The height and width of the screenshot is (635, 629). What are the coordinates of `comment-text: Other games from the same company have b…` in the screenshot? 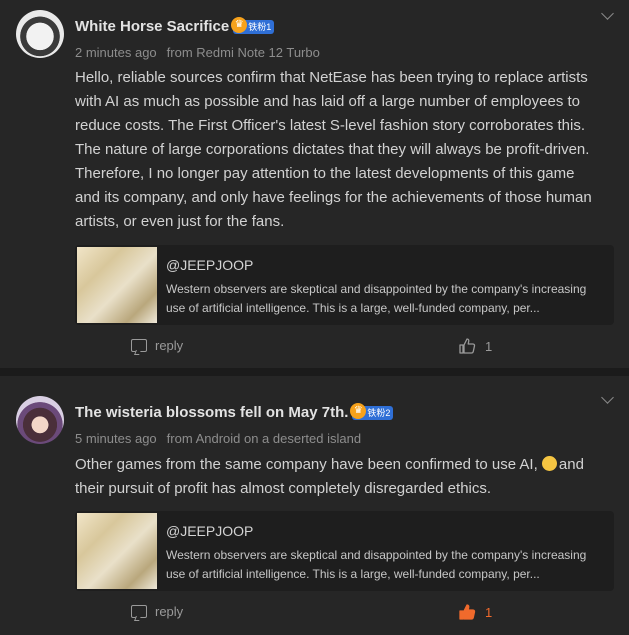 It's located at (335, 477).